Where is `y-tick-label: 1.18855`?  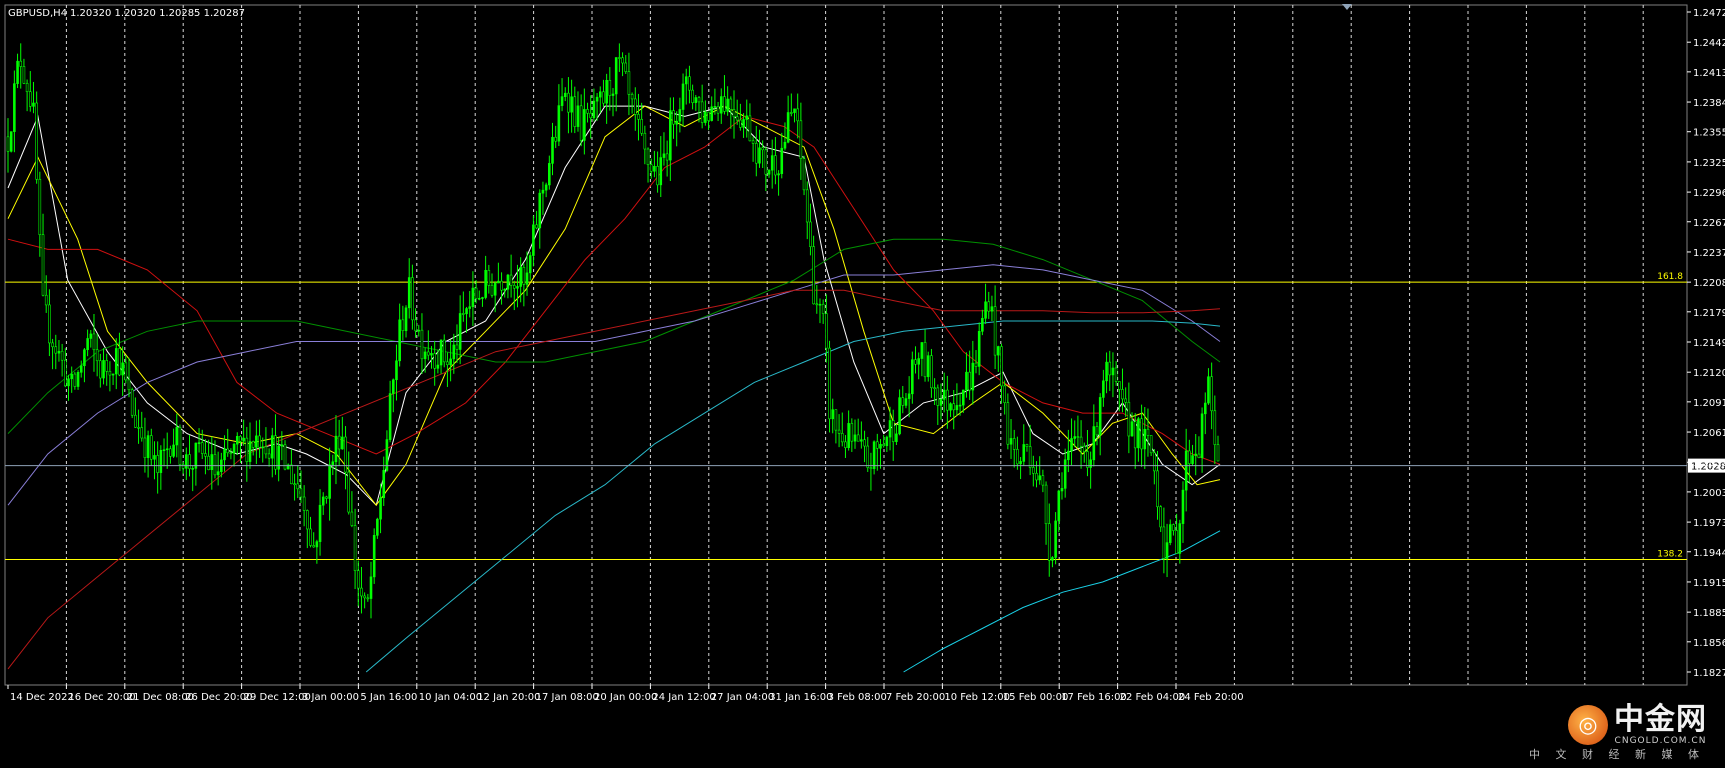 y-tick-label: 1.18855 is located at coordinates (1709, 613).